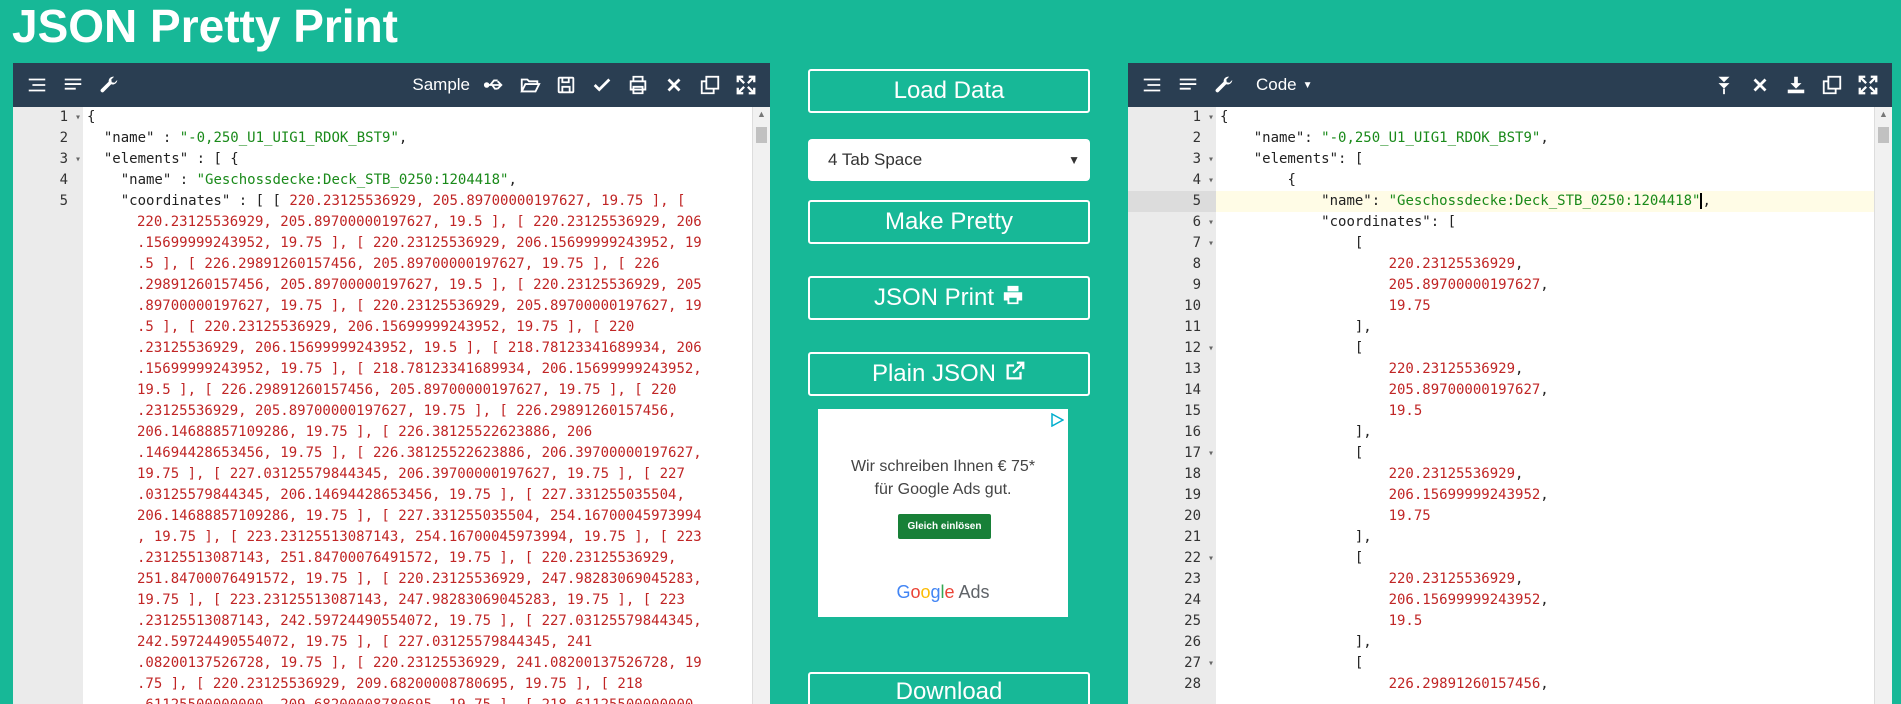  What do you see at coordinates (949, 160) in the screenshot?
I see `tab-space-select: 4 Tab Space ▼` at bounding box center [949, 160].